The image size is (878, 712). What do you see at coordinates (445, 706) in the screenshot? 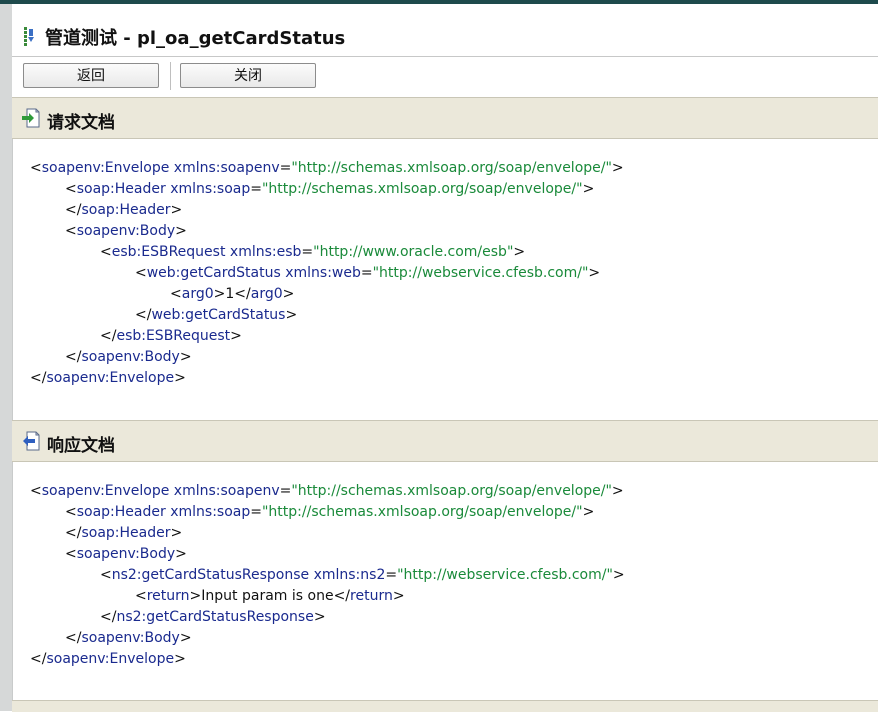
I see `bottom-section-band` at bounding box center [445, 706].